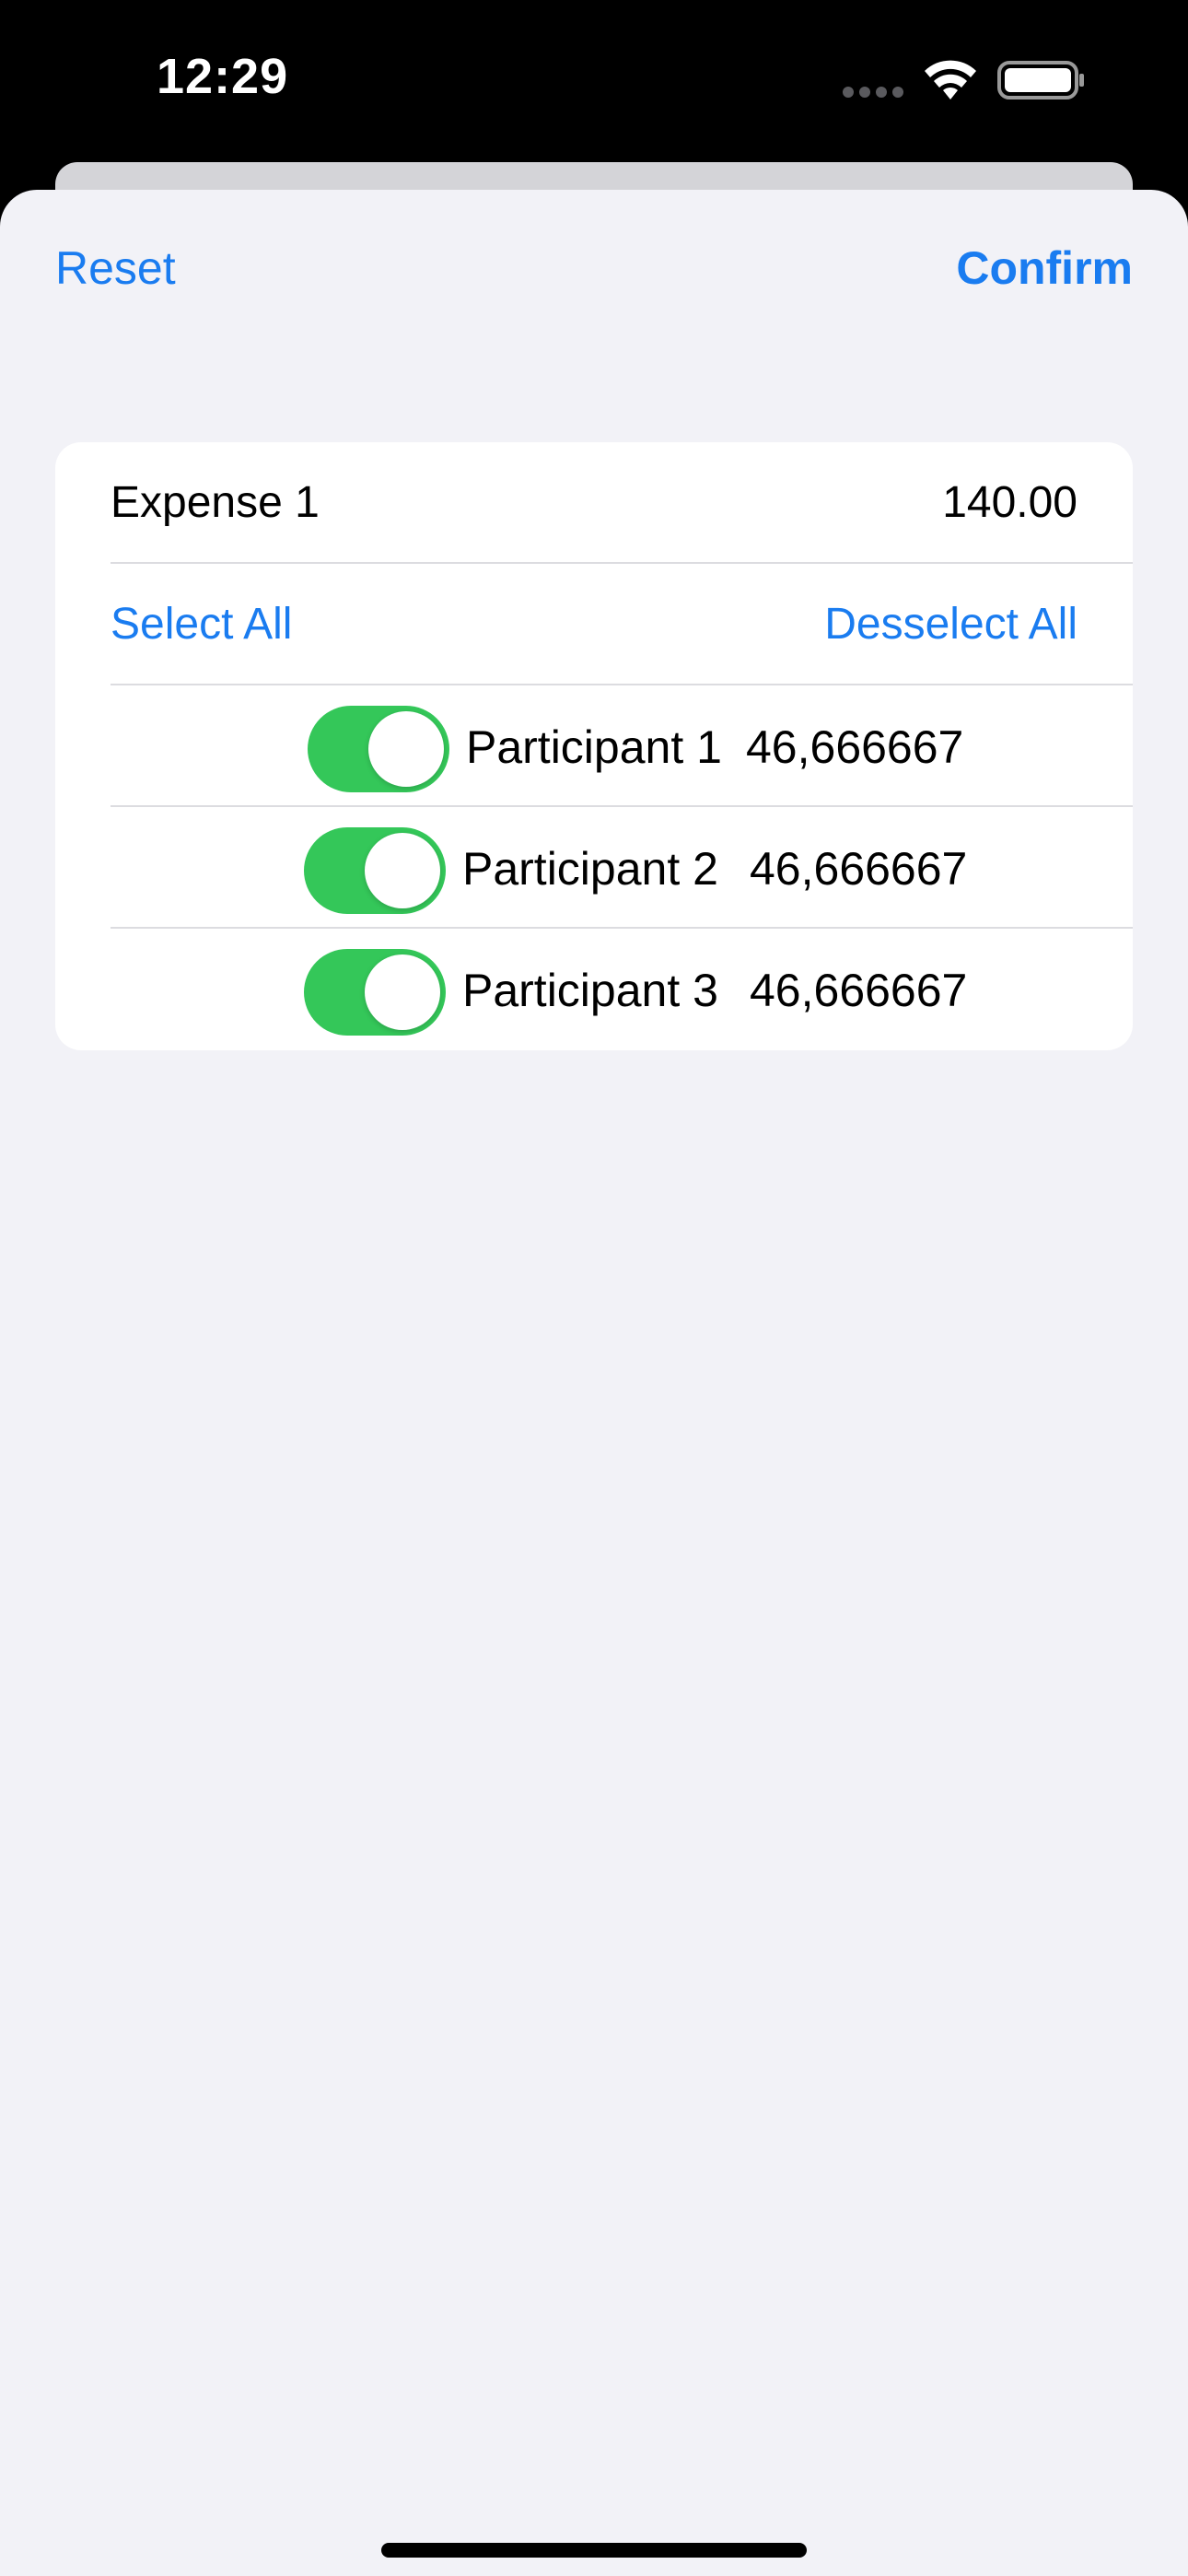  Describe the element at coordinates (590, 869) in the screenshot. I see `participant-name: Participant 2` at that location.